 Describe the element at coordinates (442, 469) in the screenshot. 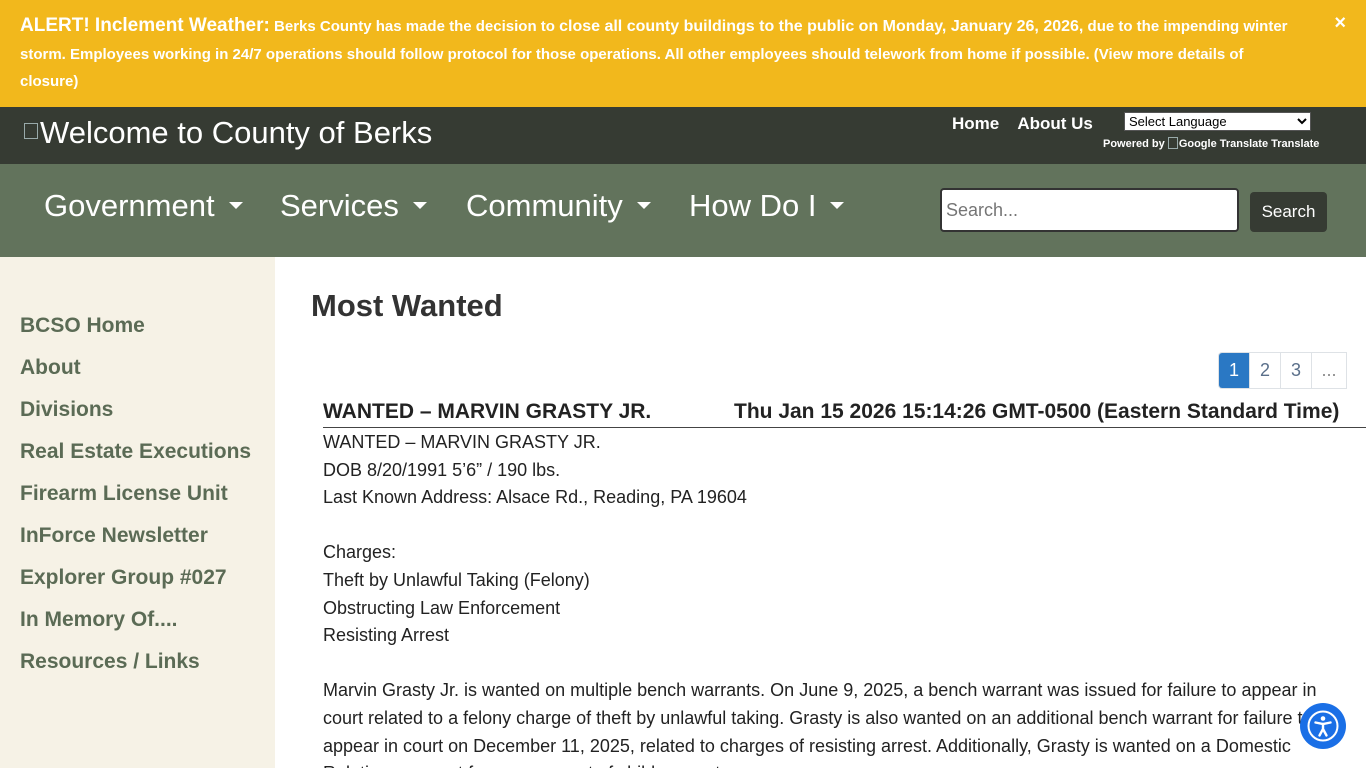

I see `post-line-dob: DOB 8/20/1991 5’6” / 190 lbs.` at that location.